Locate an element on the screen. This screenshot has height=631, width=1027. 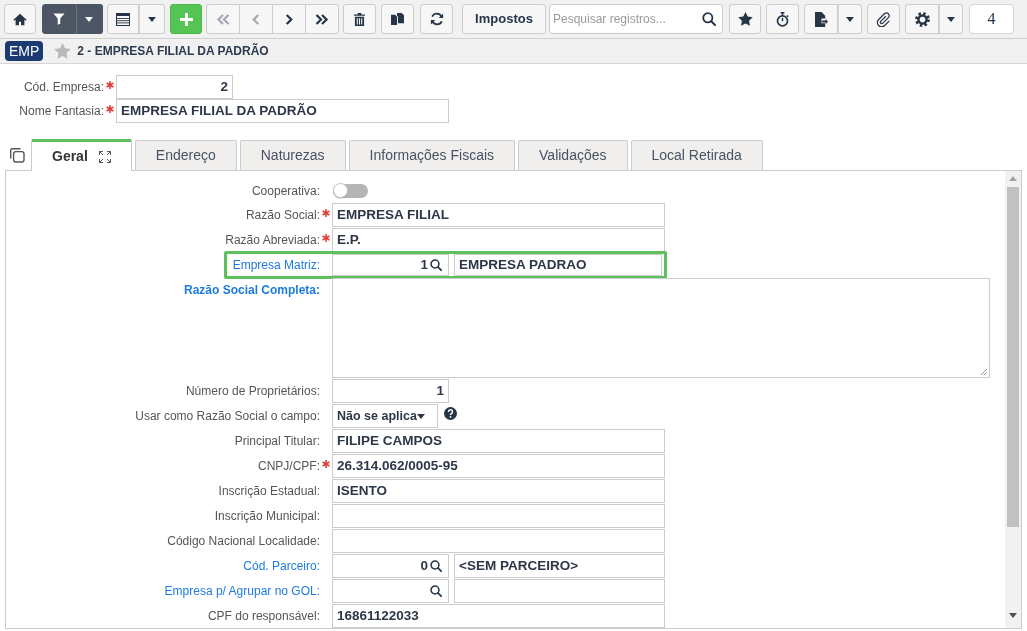
filter-button is located at coordinates (59, 19).